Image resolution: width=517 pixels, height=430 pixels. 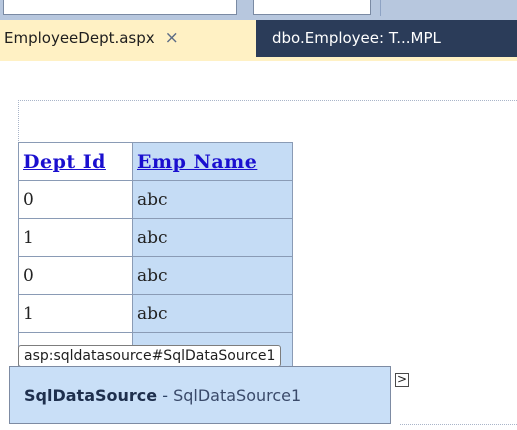 I want to click on tab-label: dbo.Employee: T...MPL, so click(x=356, y=38).